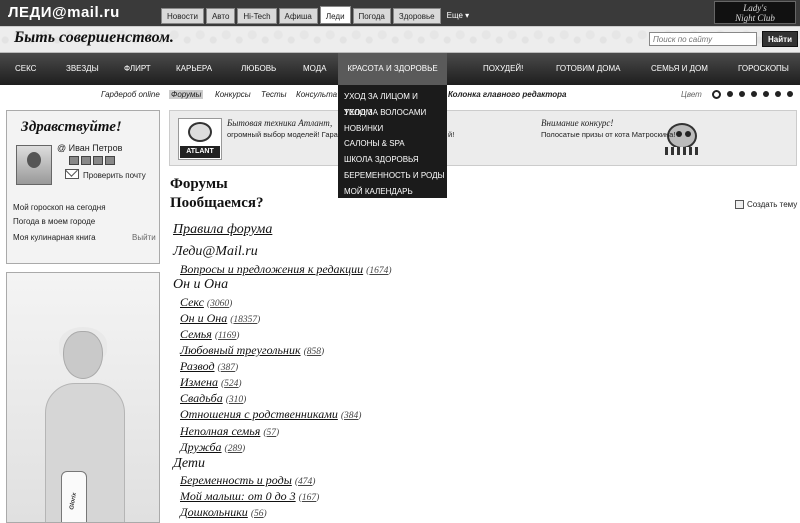 This screenshot has width=800, height=523. What do you see at coordinates (270, 414) in the screenshot?
I see `forum-item: Отношения с родственниками (384)` at bounding box center [270, 414].